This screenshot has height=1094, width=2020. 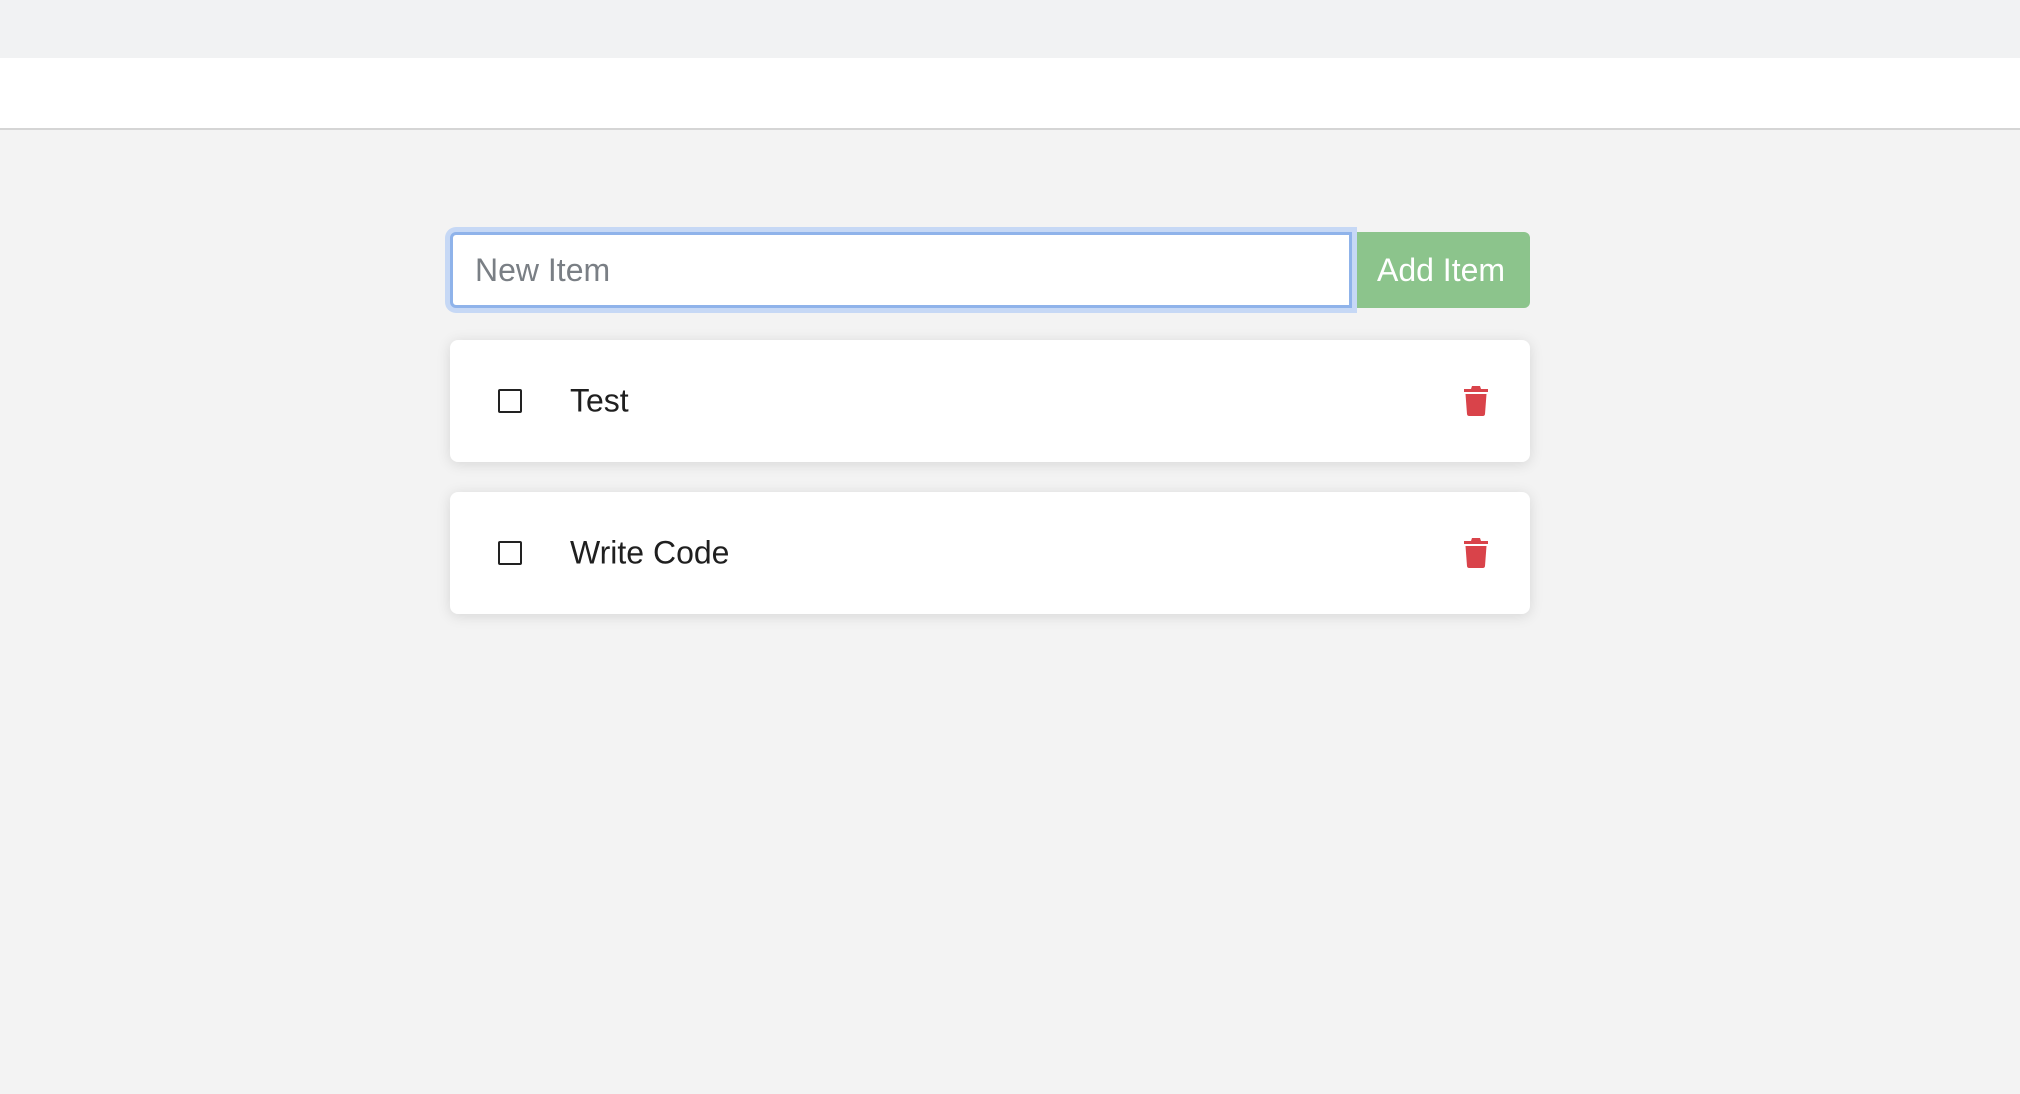 What do you see at coordinates (990, 401) in the screenshot?
I see `todo-item: Test` at bounding box center [990, 401].